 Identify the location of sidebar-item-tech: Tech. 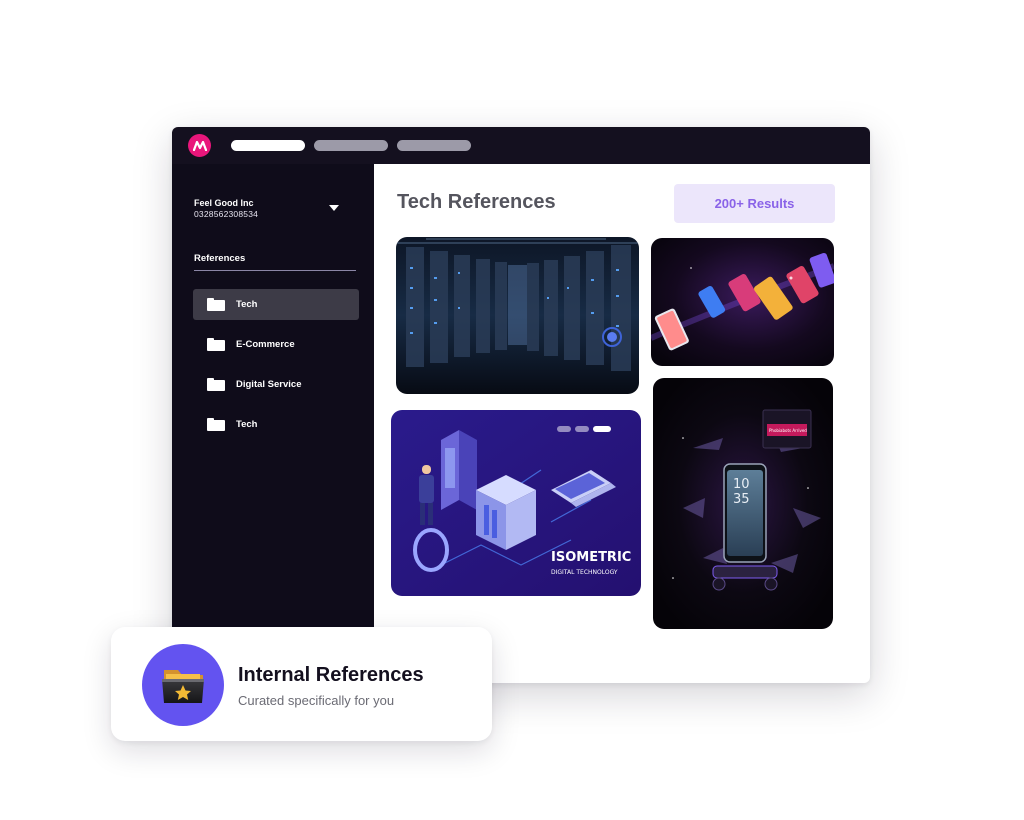
(276, 304).